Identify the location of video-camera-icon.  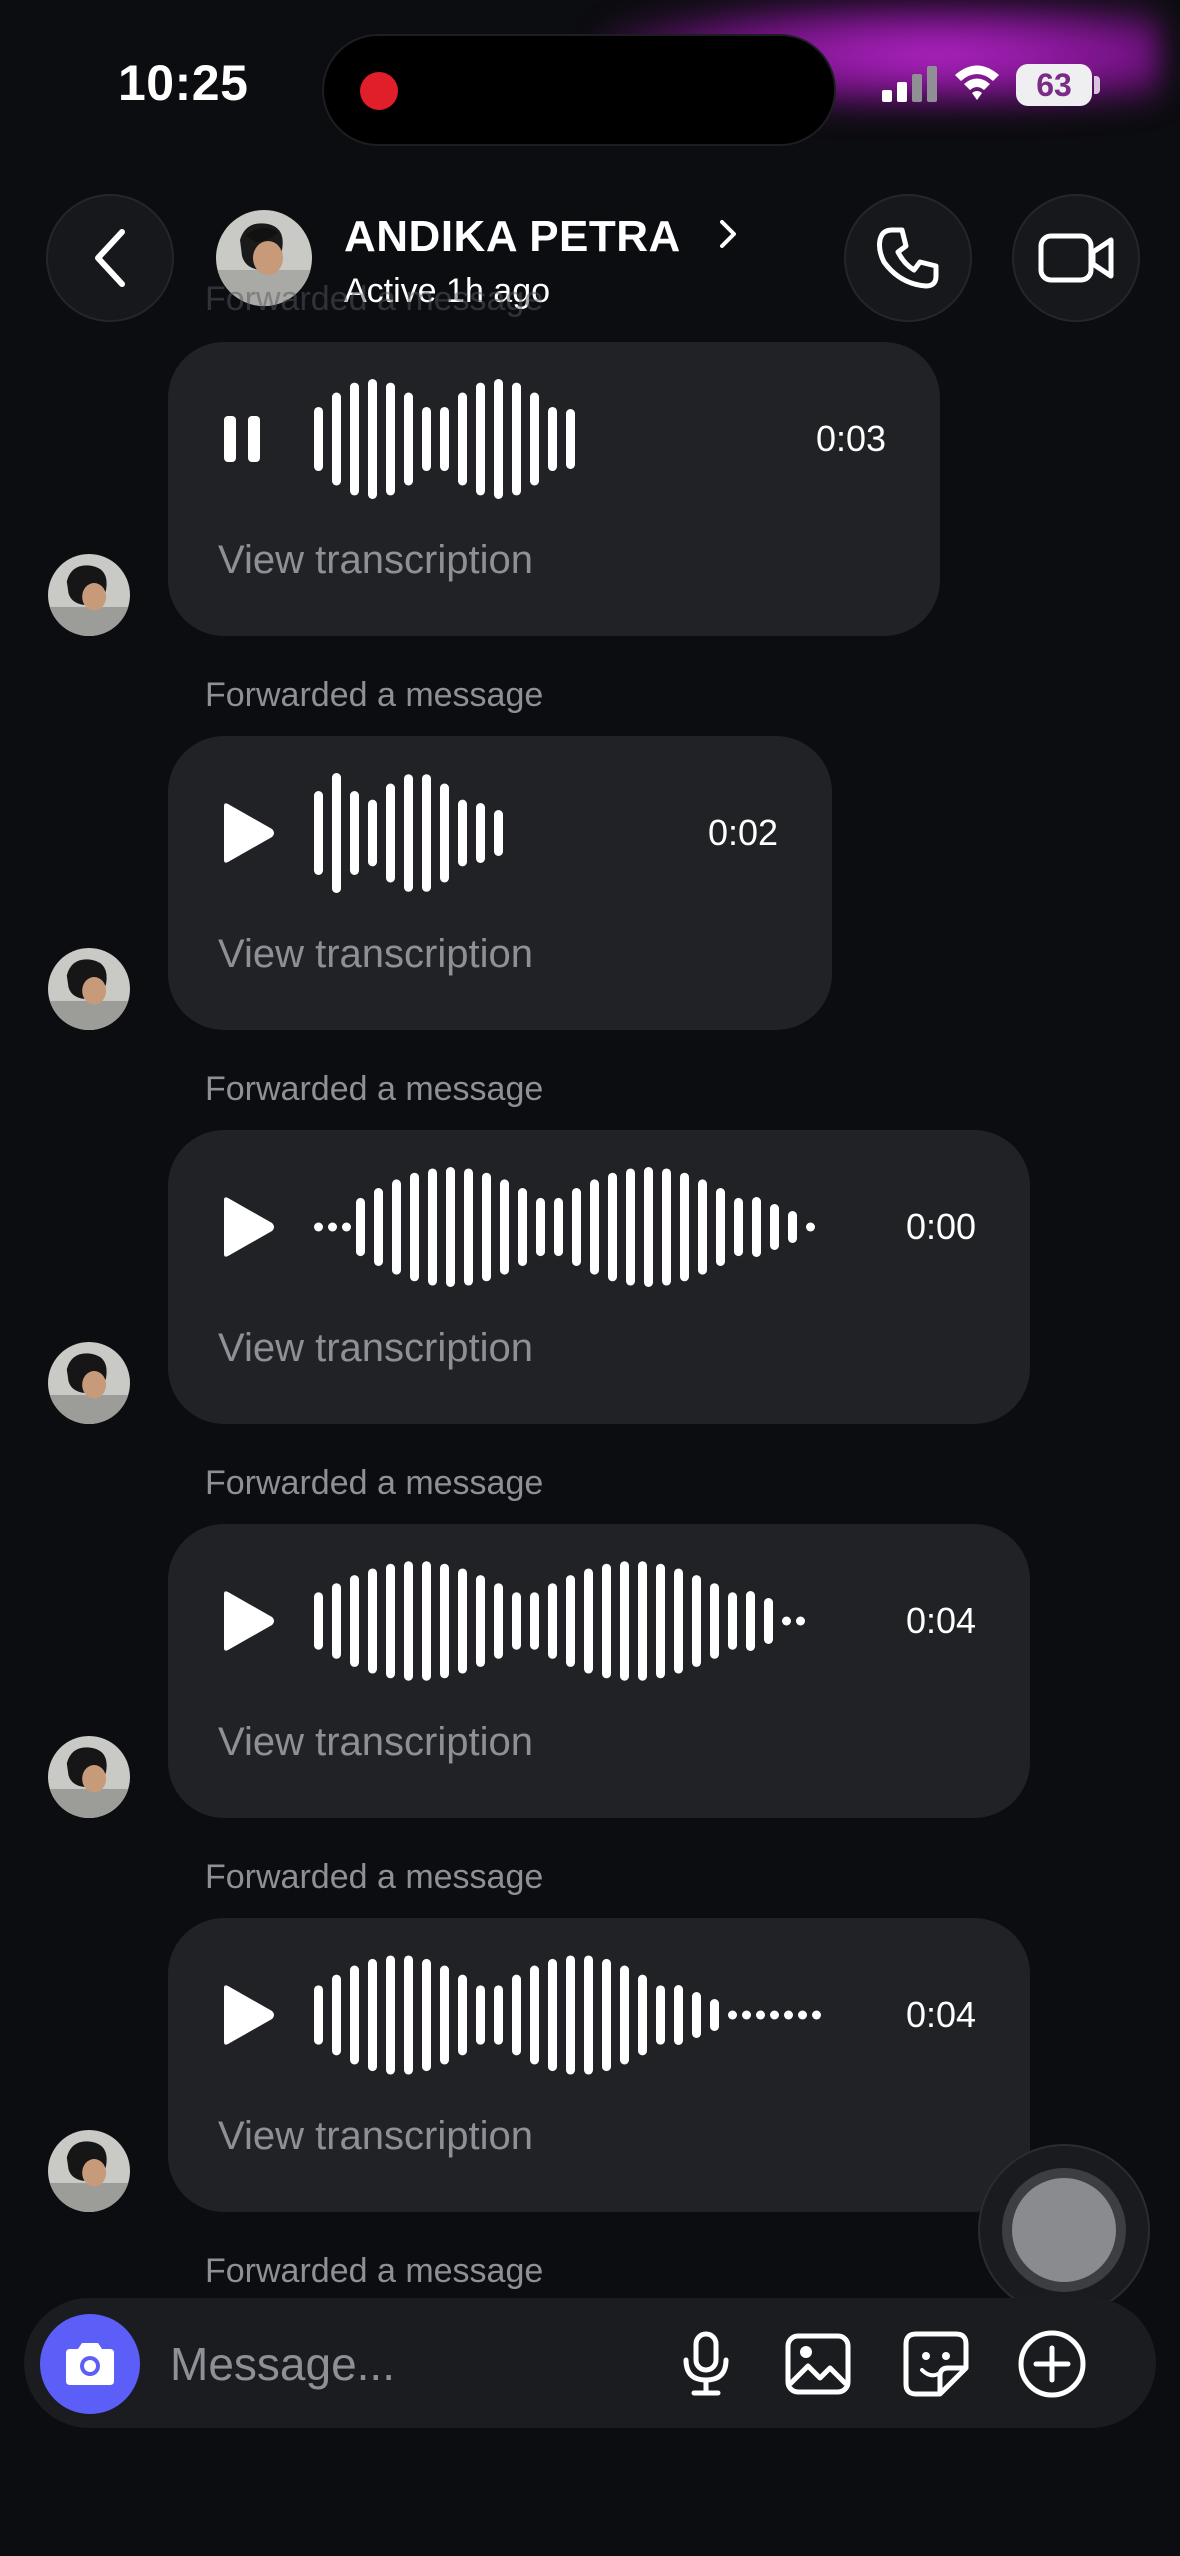
(1076, 258).